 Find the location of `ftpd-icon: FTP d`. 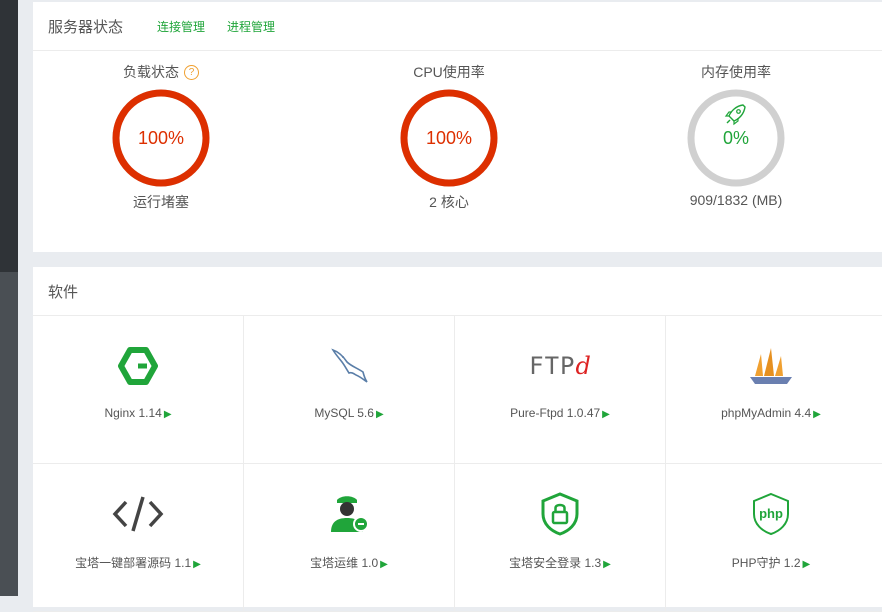

ftpd-icon: FTP d is located at coordinates (560, 366).